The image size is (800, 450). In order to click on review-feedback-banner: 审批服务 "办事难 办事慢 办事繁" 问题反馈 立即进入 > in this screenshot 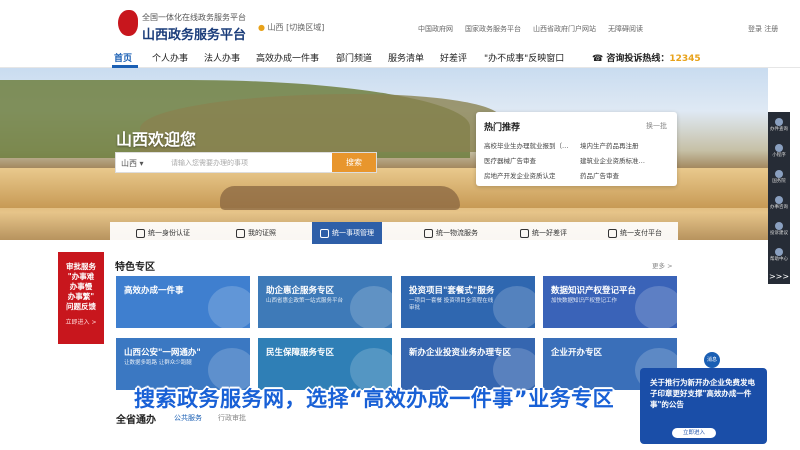, I will do `click(81, 298)`.